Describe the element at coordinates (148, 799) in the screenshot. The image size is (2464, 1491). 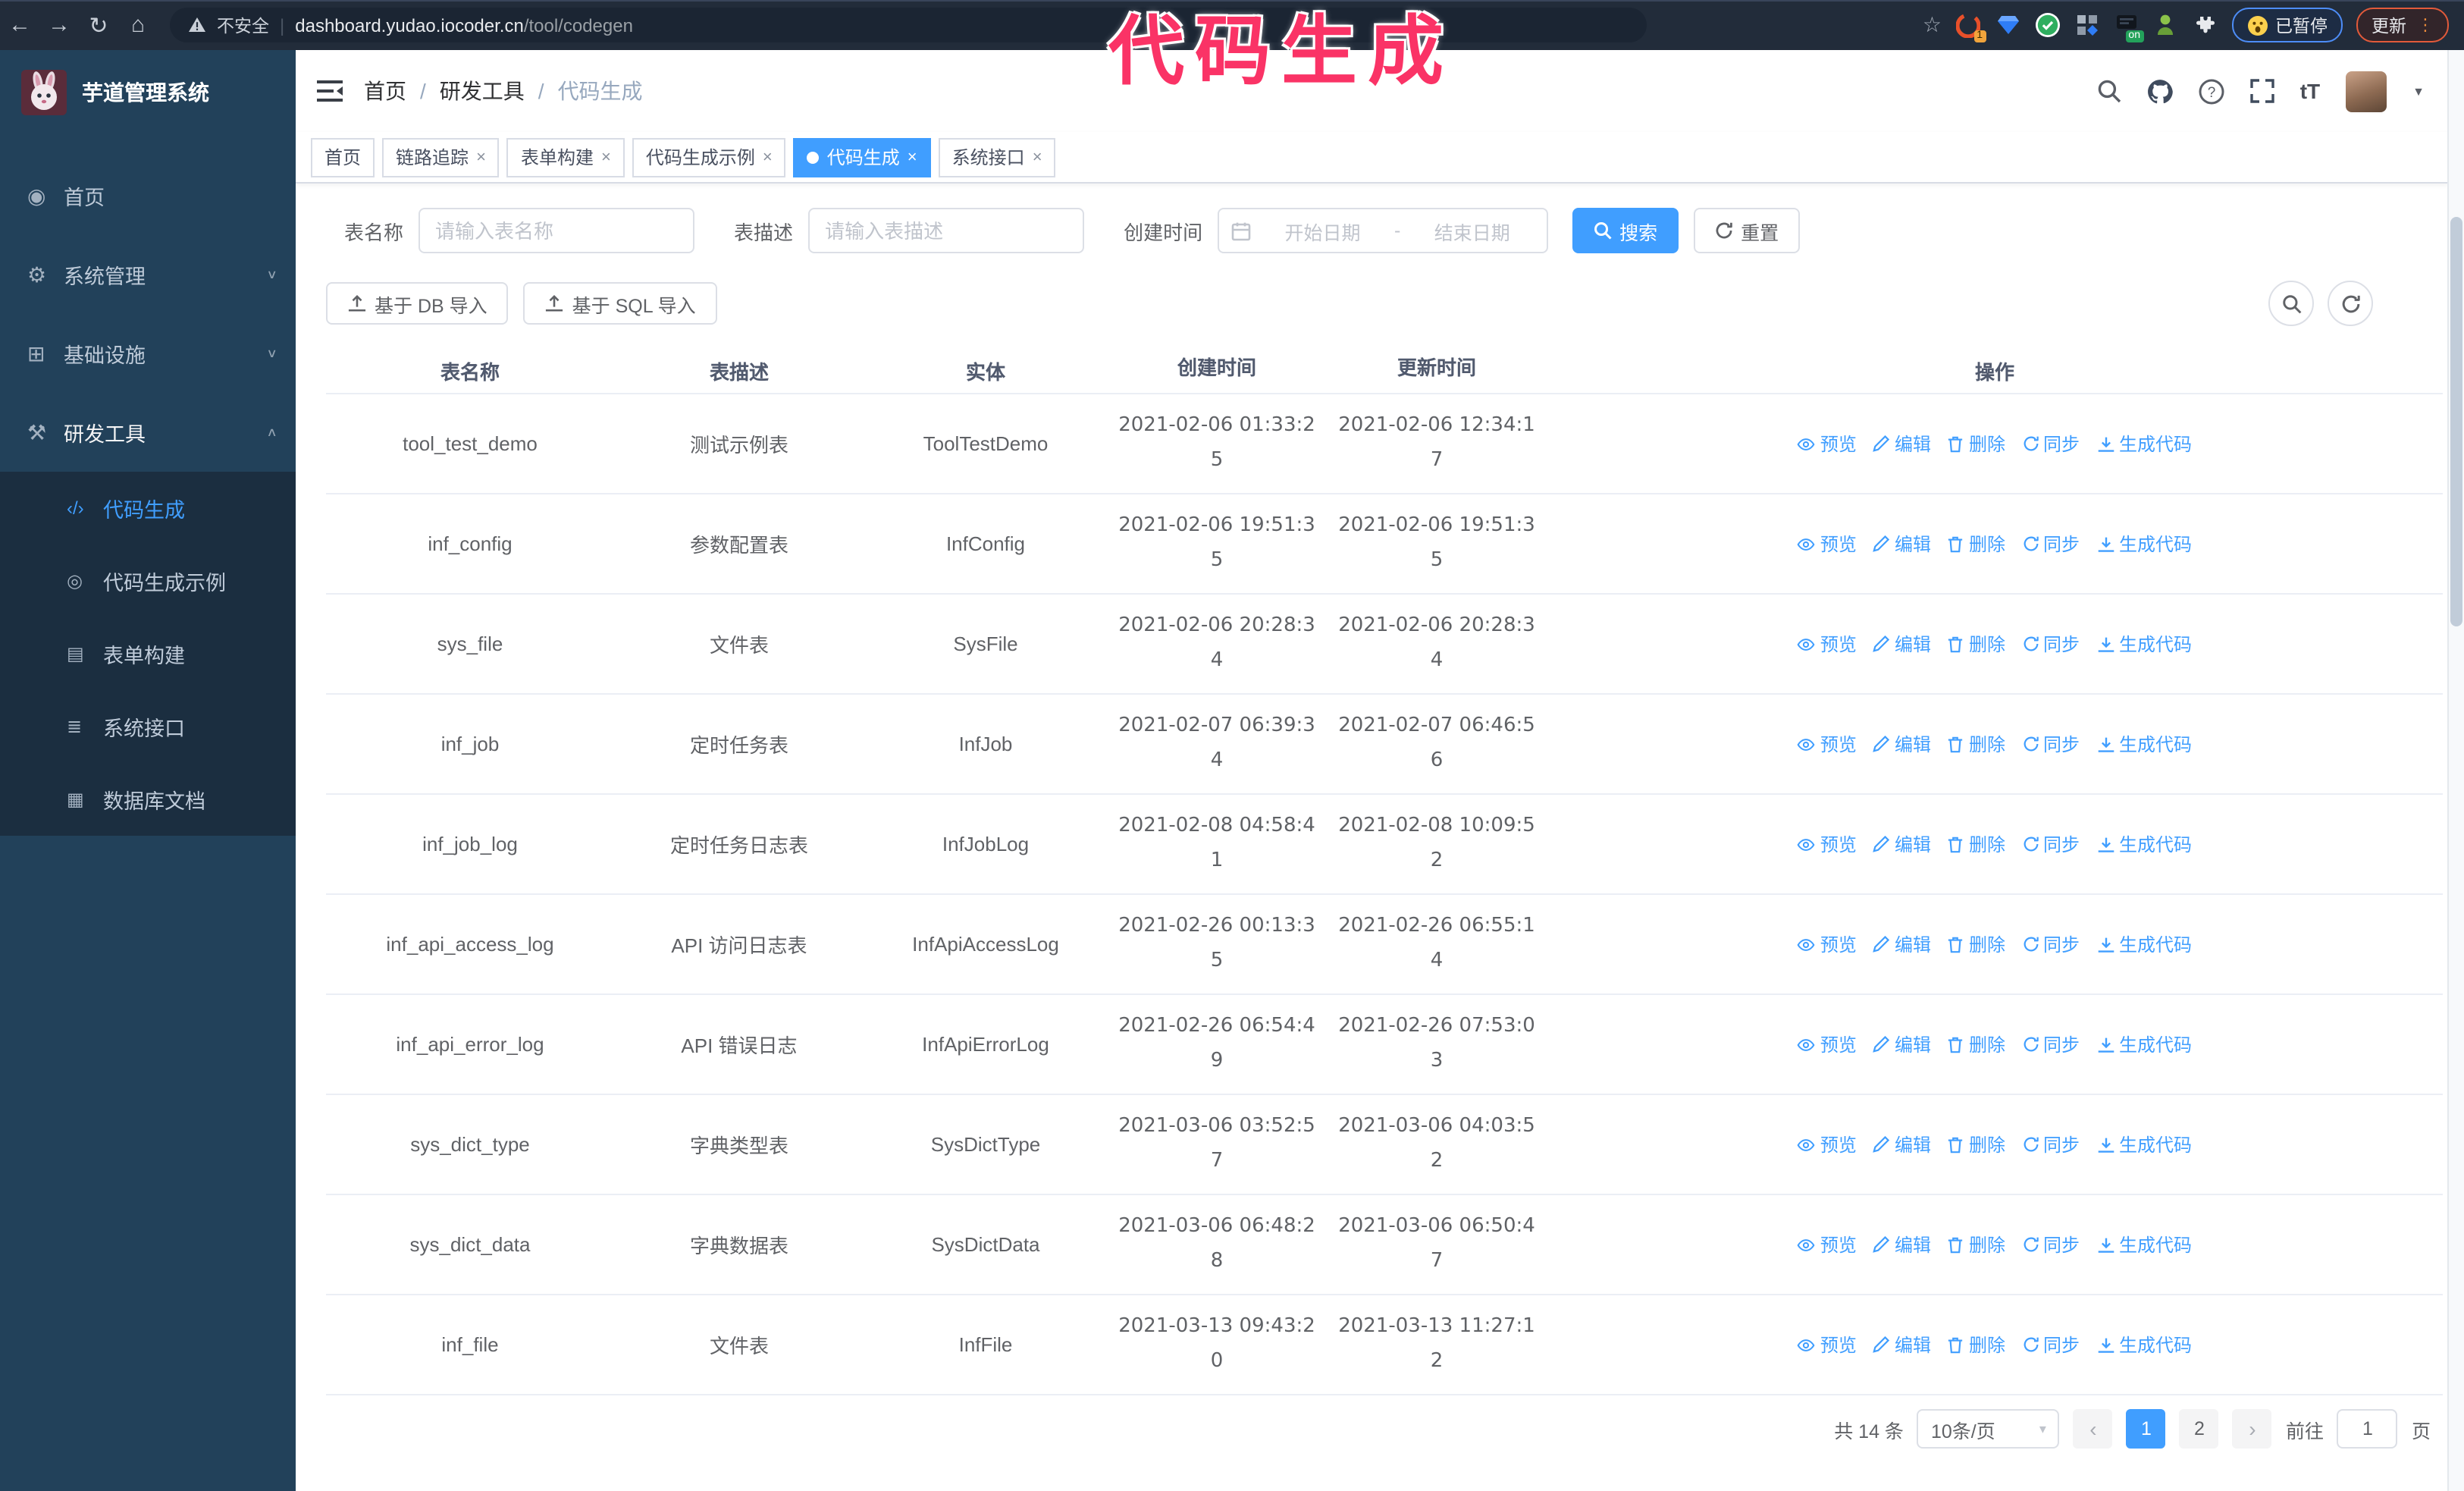
I see `sidebar-item-db-doc: ▦ 数据库文档` at that location.